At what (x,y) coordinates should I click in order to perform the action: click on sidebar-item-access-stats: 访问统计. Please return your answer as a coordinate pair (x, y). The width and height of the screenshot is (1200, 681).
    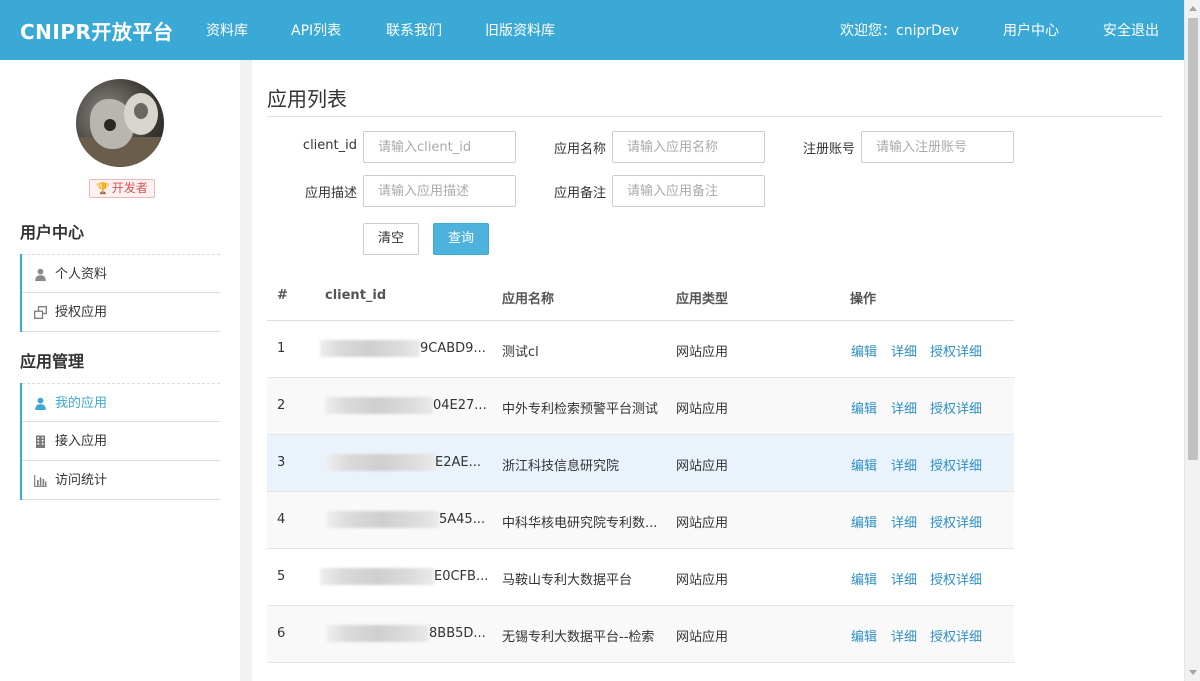
    Looking at the image, I should click on (121, 480).